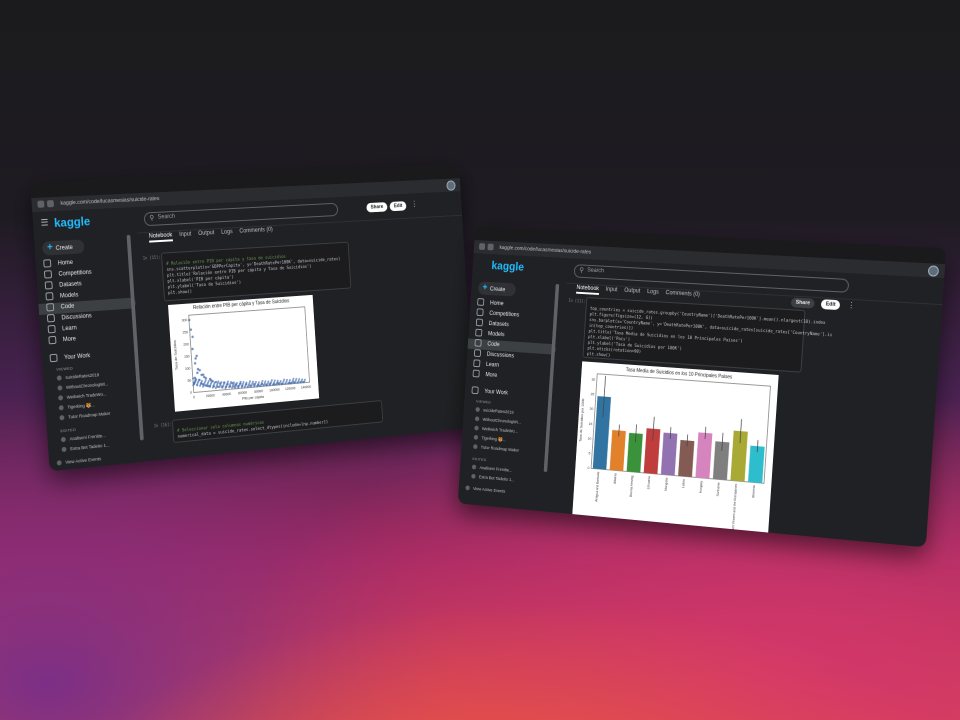 This screenshot has width=960, height=720. What do you see at coordinates (593, 394) in the screenshot?
I see `y-tick-label: 25` at bounding box center [593, 394].